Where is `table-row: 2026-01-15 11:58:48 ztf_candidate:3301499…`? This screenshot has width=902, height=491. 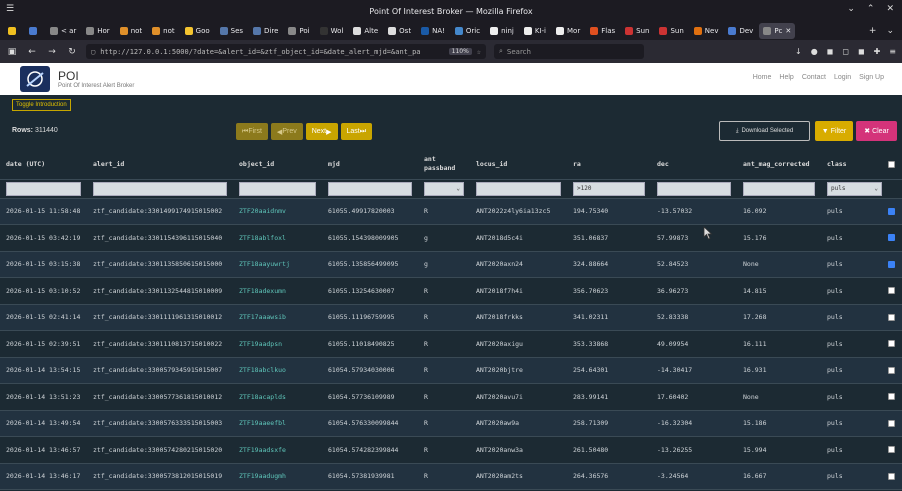 table-row: 2026-01-15 11:58:48 ztf_candidate:3301499… is located at coordinates (451, 211).